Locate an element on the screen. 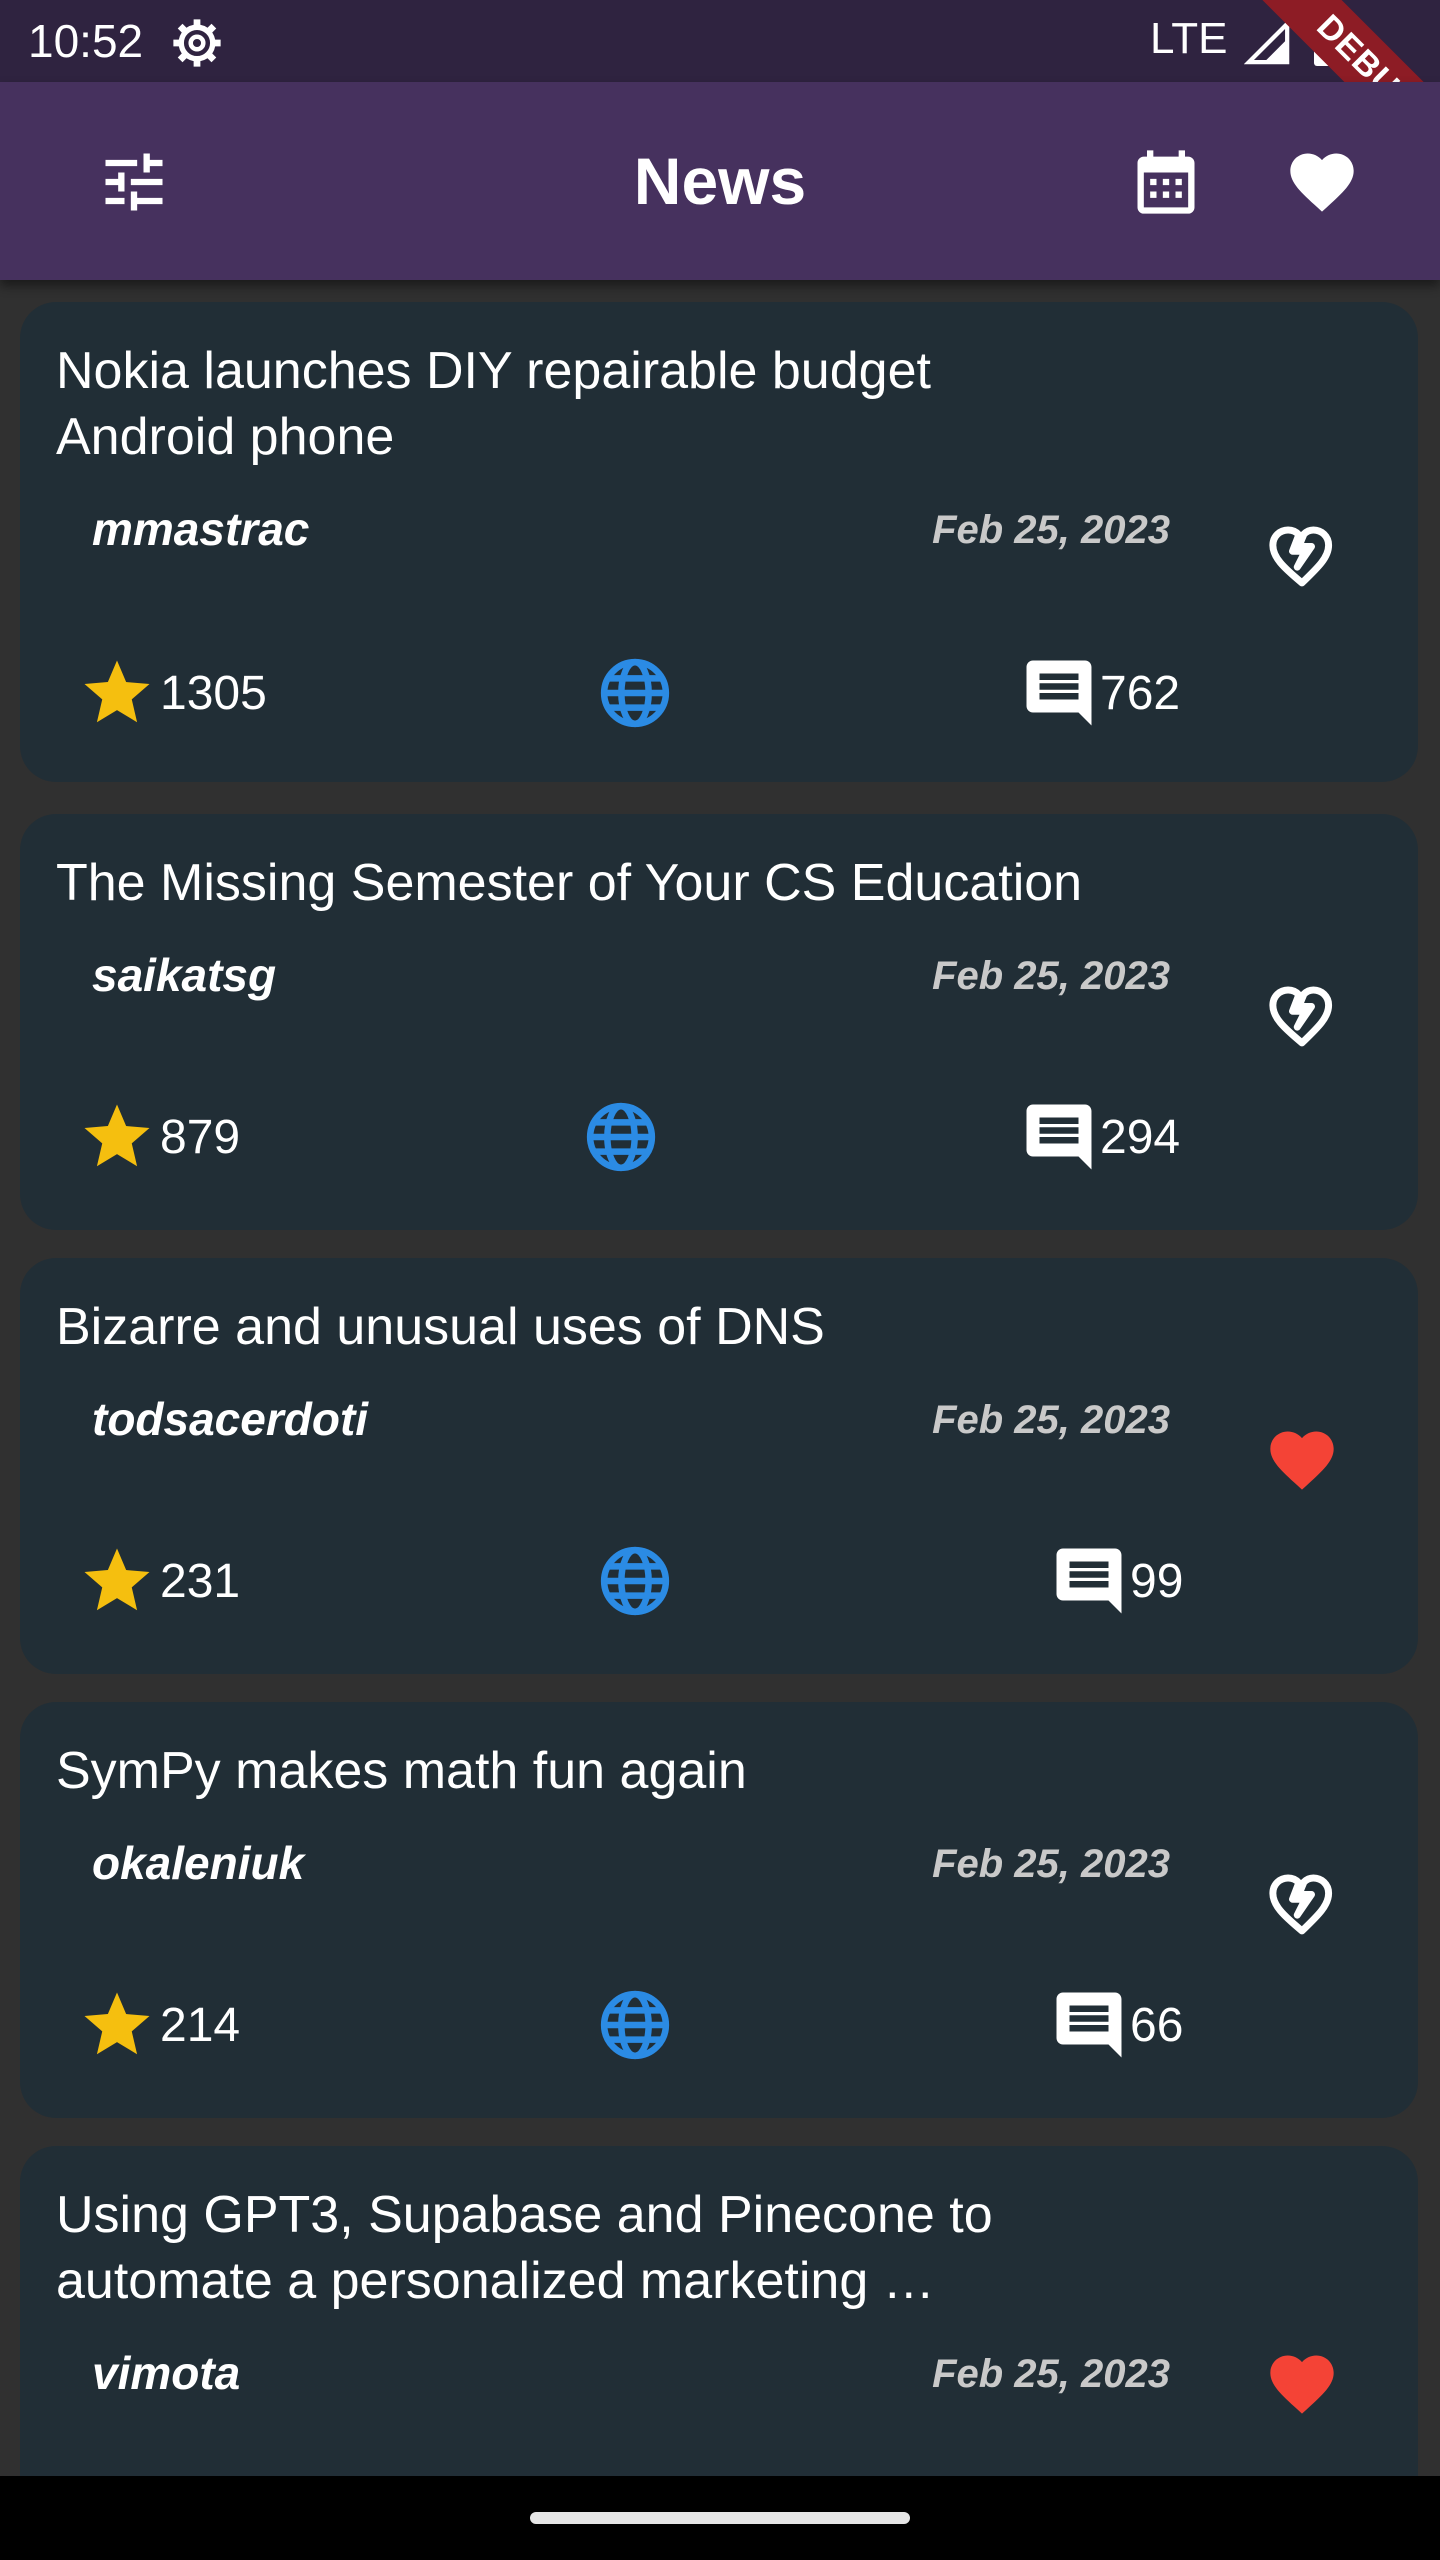 The height and width of the screenshot is (2560, 1440). status-bar: 10:52 LTE DEBUG is located at coordinates (720, 96).